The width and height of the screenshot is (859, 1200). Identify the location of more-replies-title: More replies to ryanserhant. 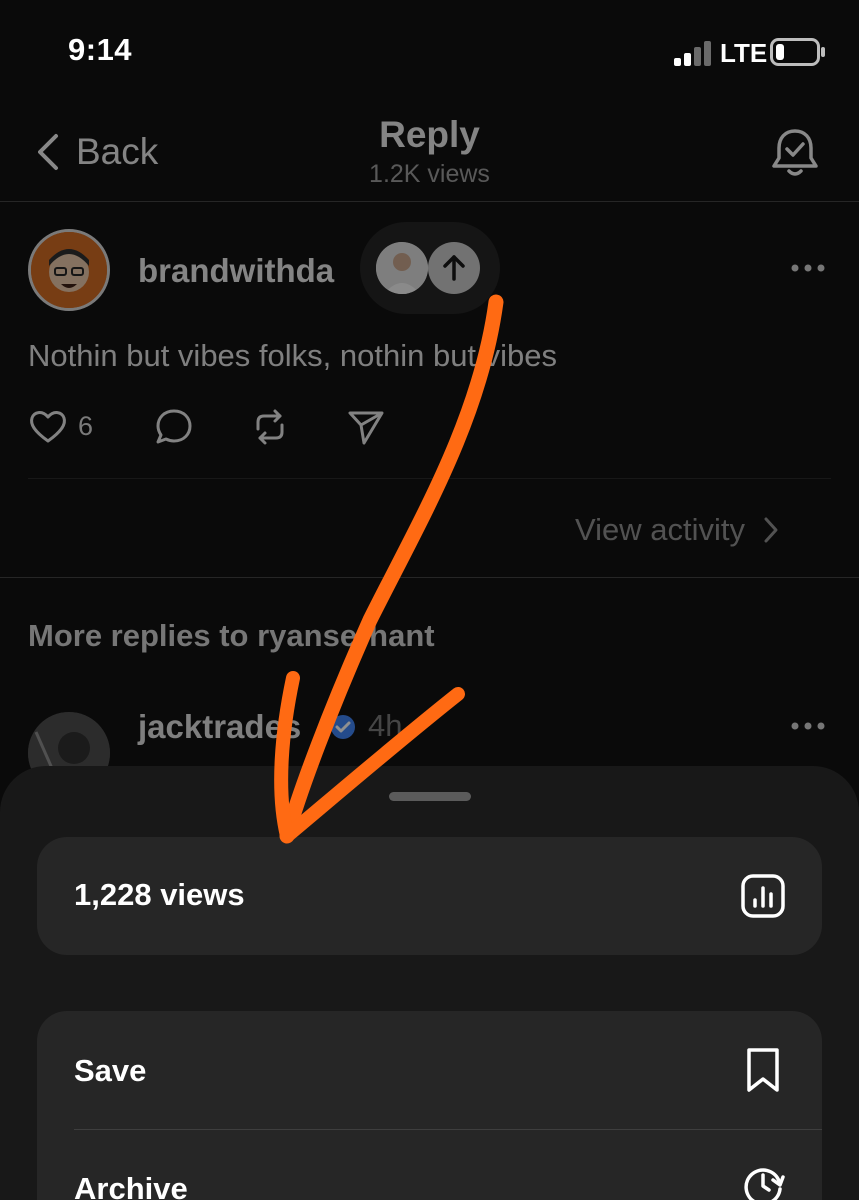
(231, 635).